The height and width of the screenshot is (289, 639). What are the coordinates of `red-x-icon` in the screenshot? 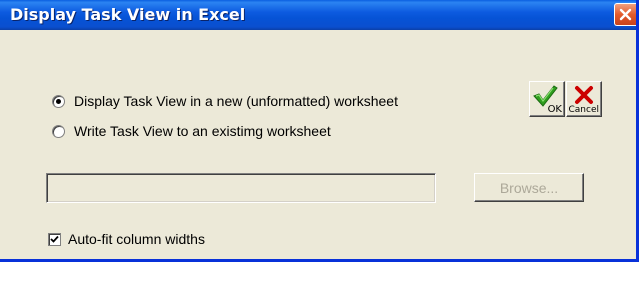 It's located at (584, 95).